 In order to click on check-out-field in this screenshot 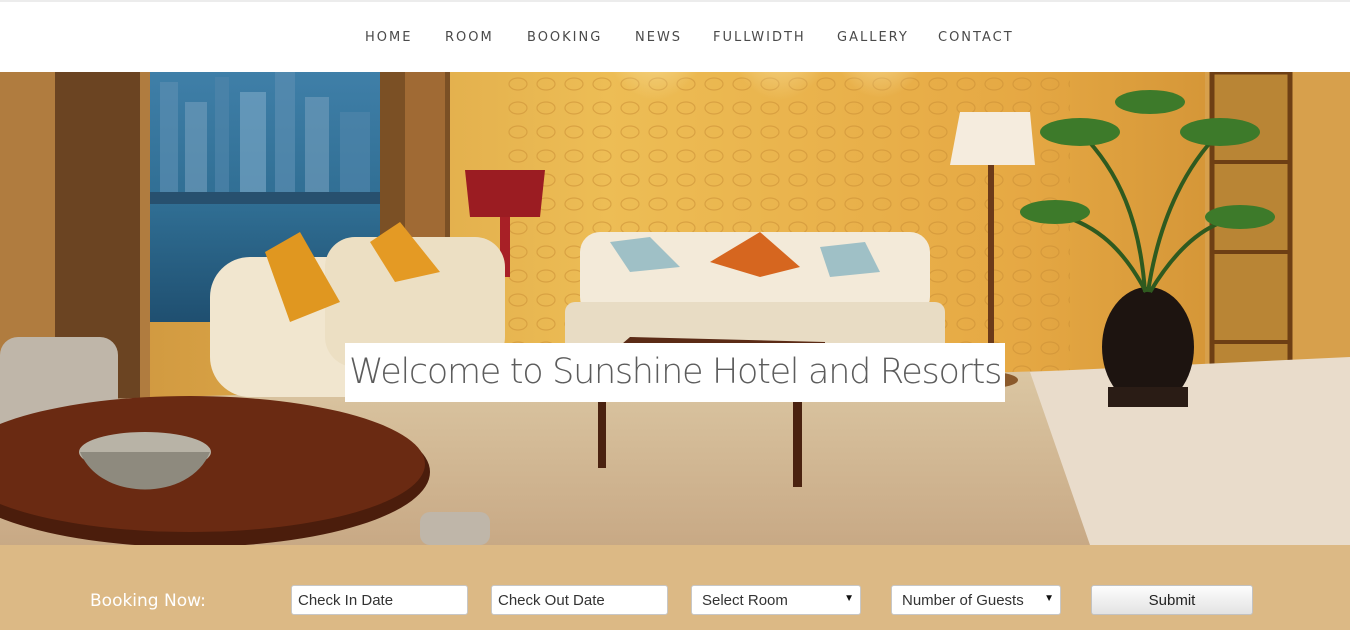, I will do `click(579, 600)`.